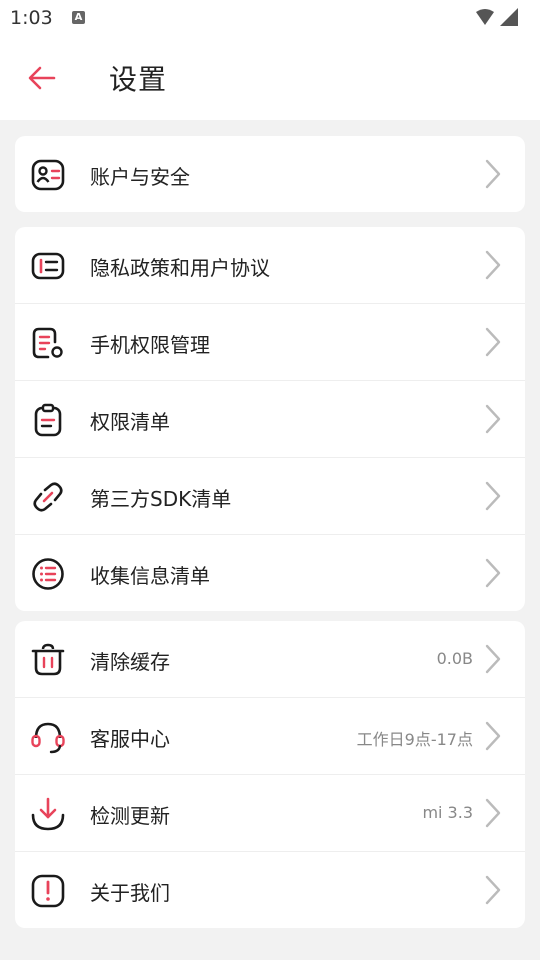 This screenshot has height=960, width=540. Describe the element at coordinates (48, 497) in the screenshot. I see `link-icon` at that location.